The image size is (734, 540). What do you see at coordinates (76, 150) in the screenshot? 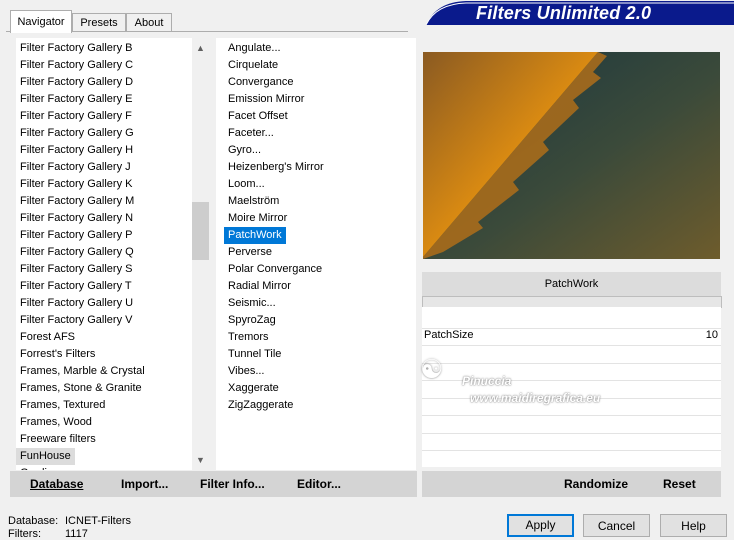
I see `category-item: Filter Factory Gallery H` at bounding box center [76, 150].